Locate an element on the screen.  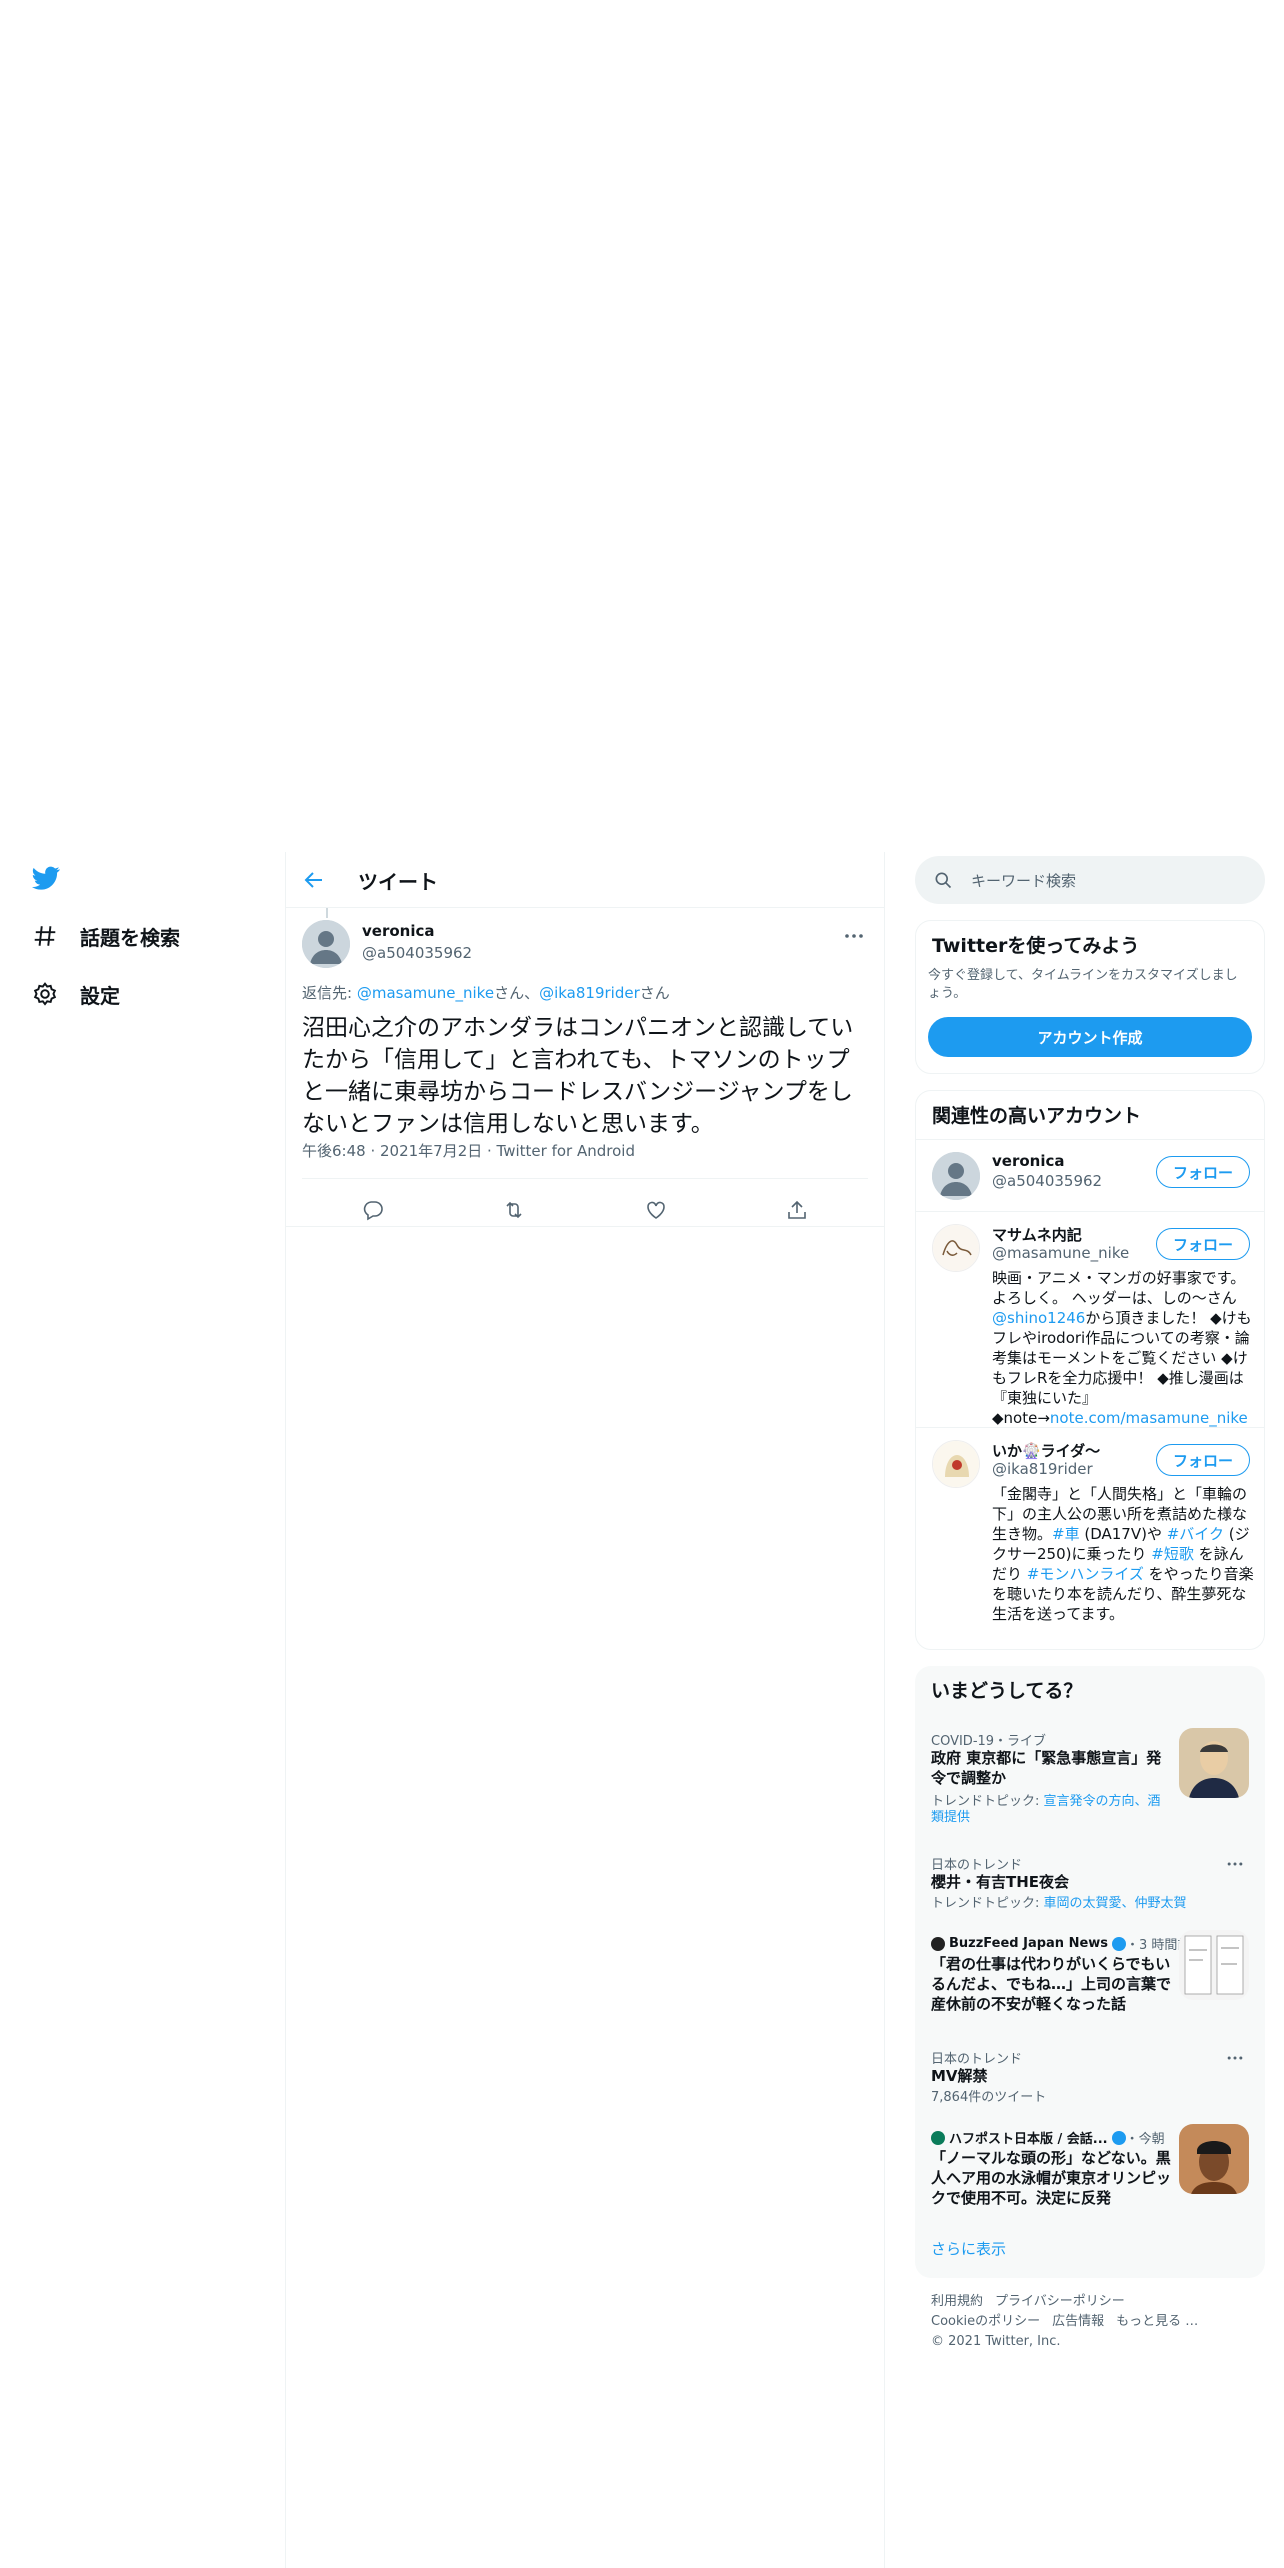
bio-text: (DA17V)や is located at coordinates (1123, 1534).